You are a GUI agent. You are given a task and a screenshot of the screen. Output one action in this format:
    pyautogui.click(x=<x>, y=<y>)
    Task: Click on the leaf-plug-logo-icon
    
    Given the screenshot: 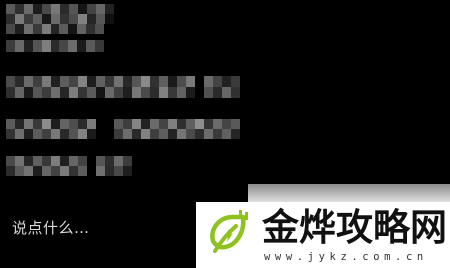 What is the action you would take?
    pyautogui.click(x=229, y=231)
    